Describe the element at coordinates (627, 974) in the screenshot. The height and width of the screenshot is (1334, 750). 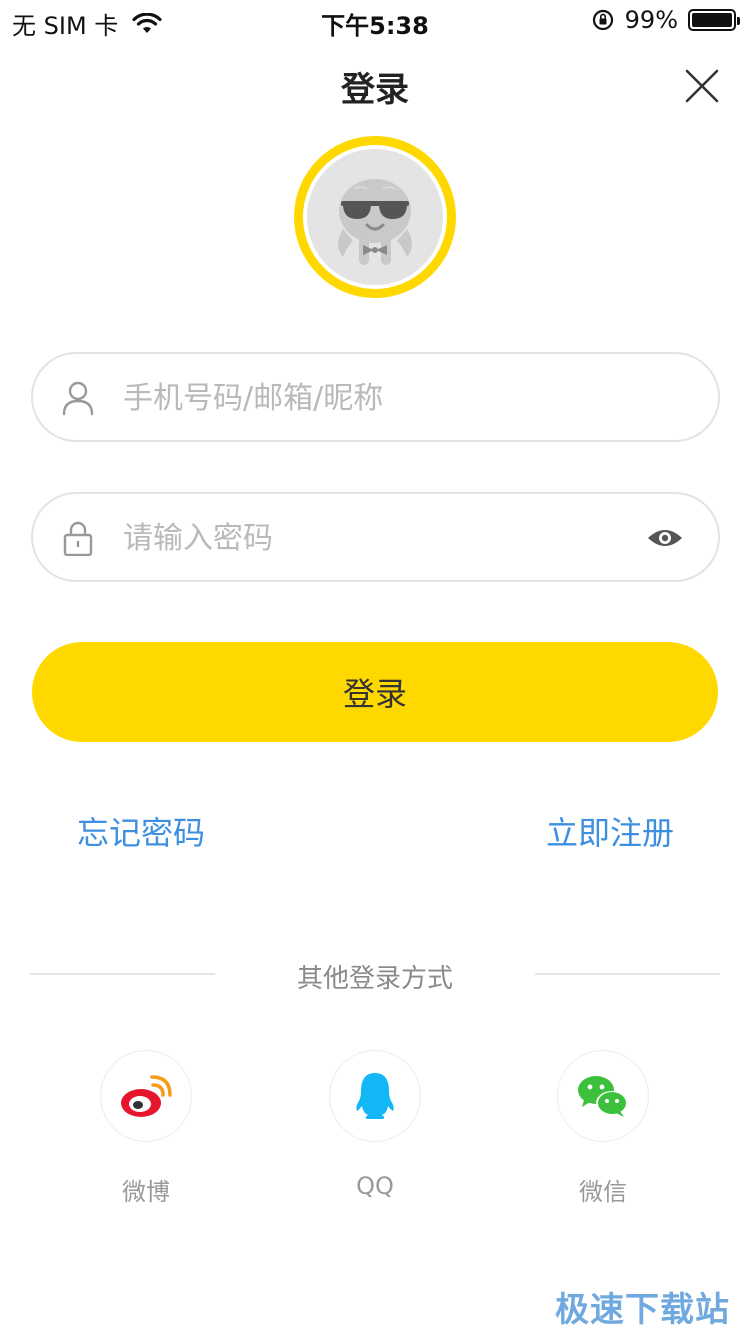
I see `divider-right` at that location.